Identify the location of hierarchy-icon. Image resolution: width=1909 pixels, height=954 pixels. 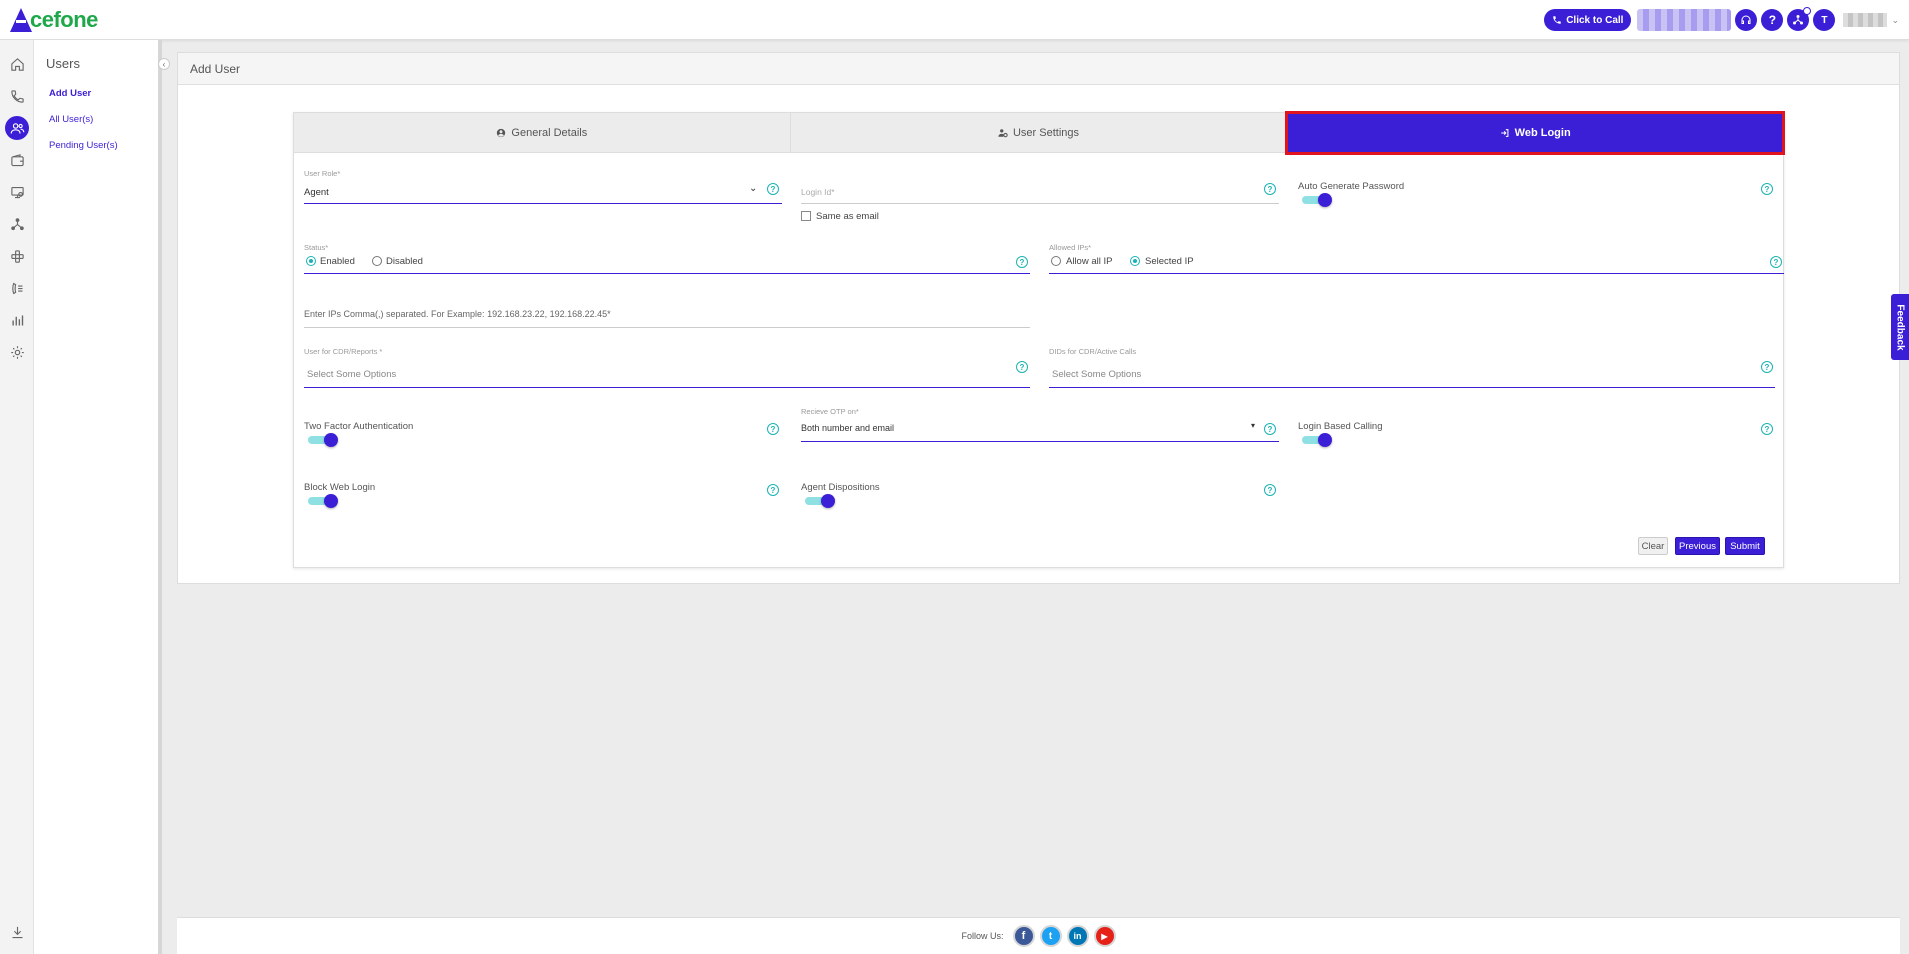
(17, 224).